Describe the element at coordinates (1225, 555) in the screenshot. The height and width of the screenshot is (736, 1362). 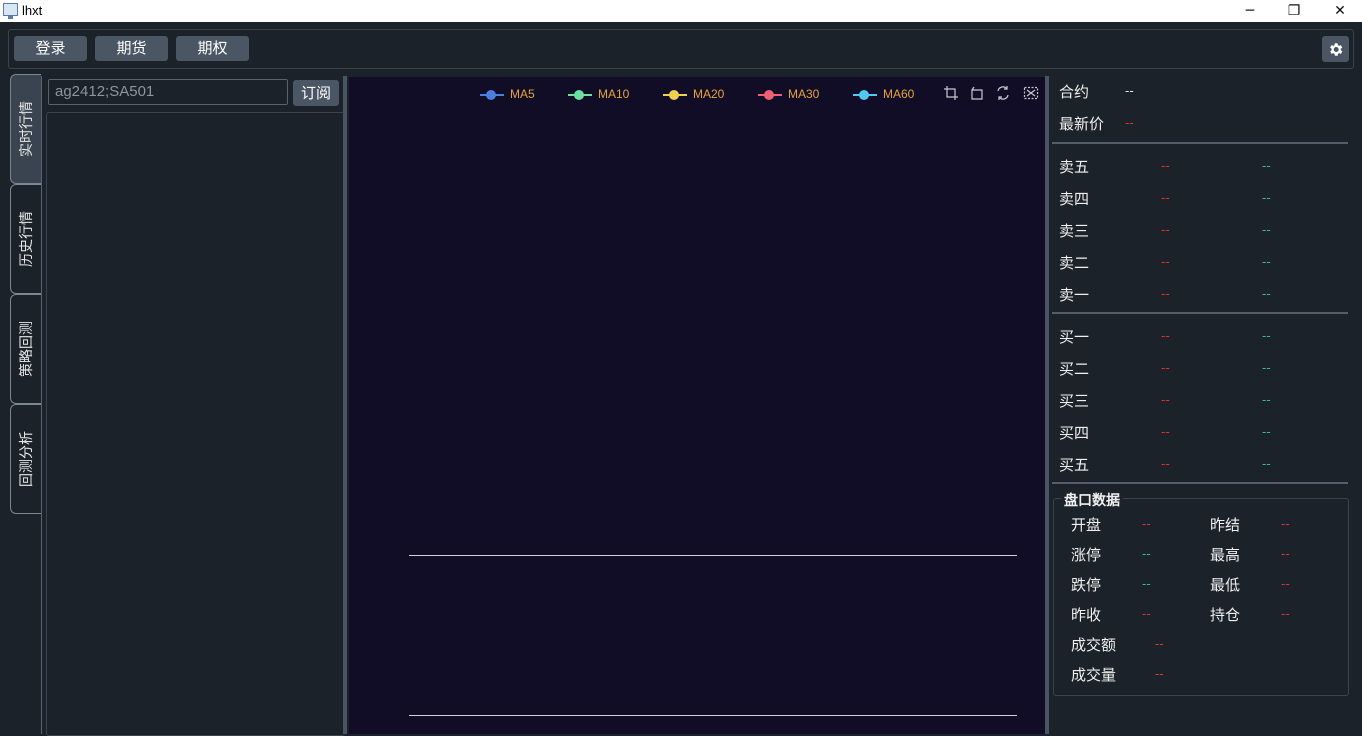
I see `high-label: 最高` at that location.